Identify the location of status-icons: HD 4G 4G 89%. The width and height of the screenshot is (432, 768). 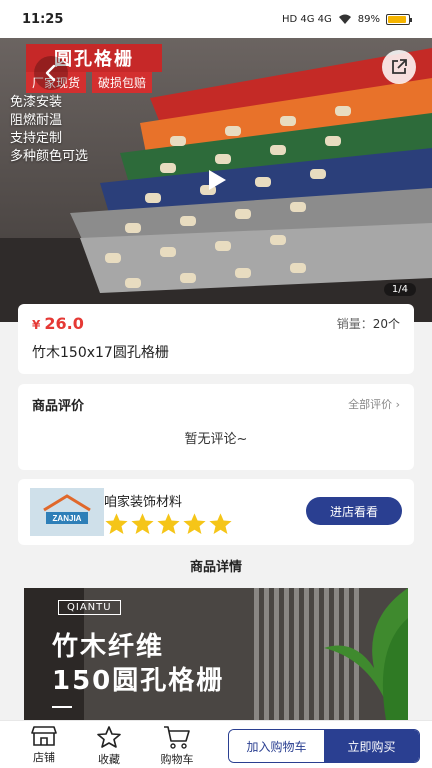
(346, 19).